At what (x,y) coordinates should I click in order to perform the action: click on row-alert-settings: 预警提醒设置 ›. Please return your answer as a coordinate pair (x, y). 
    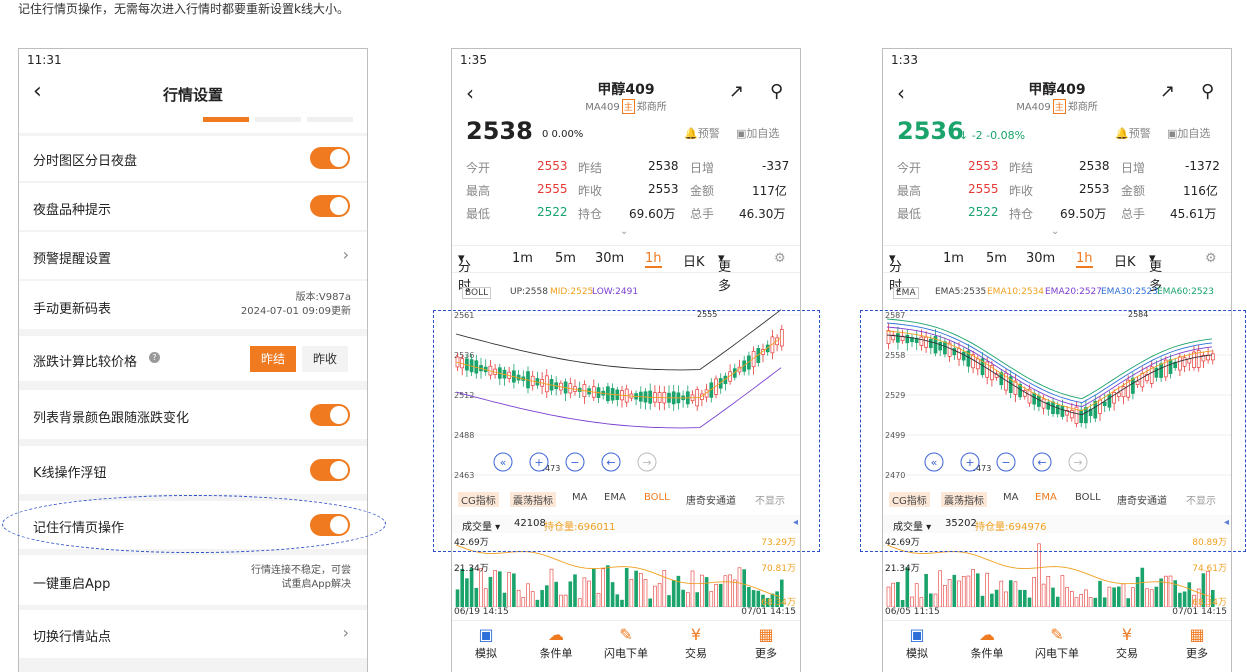
    Looking at the image, I should click on (193, 255).